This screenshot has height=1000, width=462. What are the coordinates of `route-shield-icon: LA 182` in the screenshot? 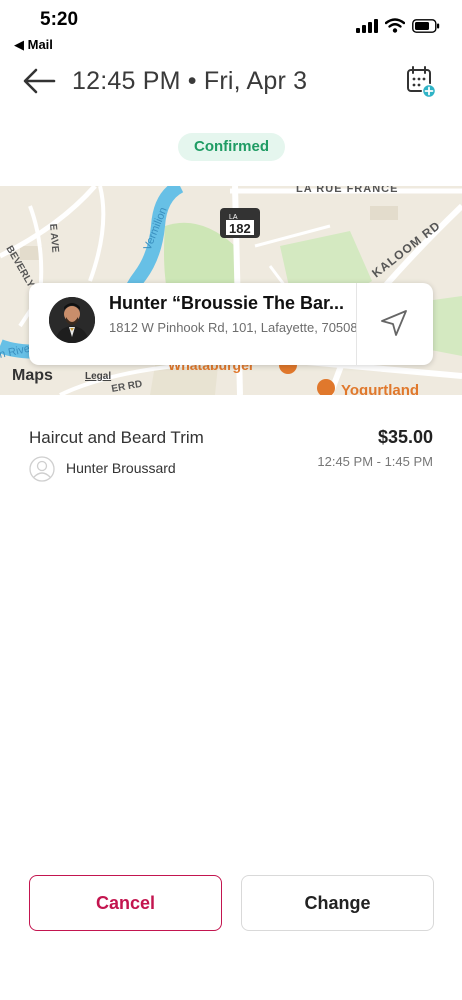 It's located at (240, 223).